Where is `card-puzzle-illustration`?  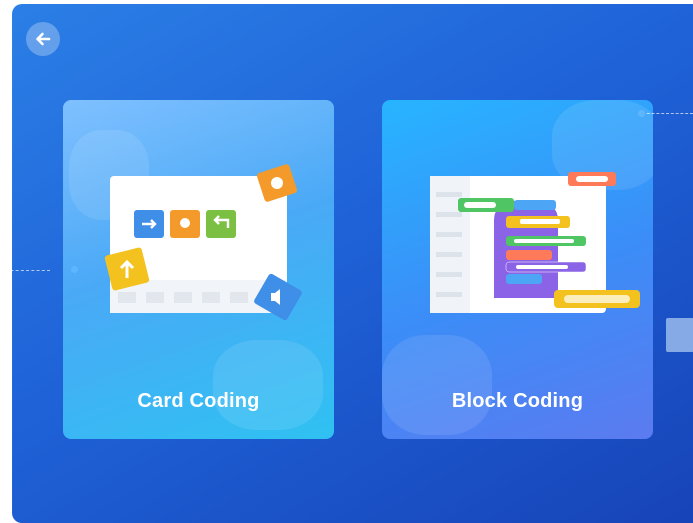 card-puzzle-illustration is located at coordinates (203, 242).